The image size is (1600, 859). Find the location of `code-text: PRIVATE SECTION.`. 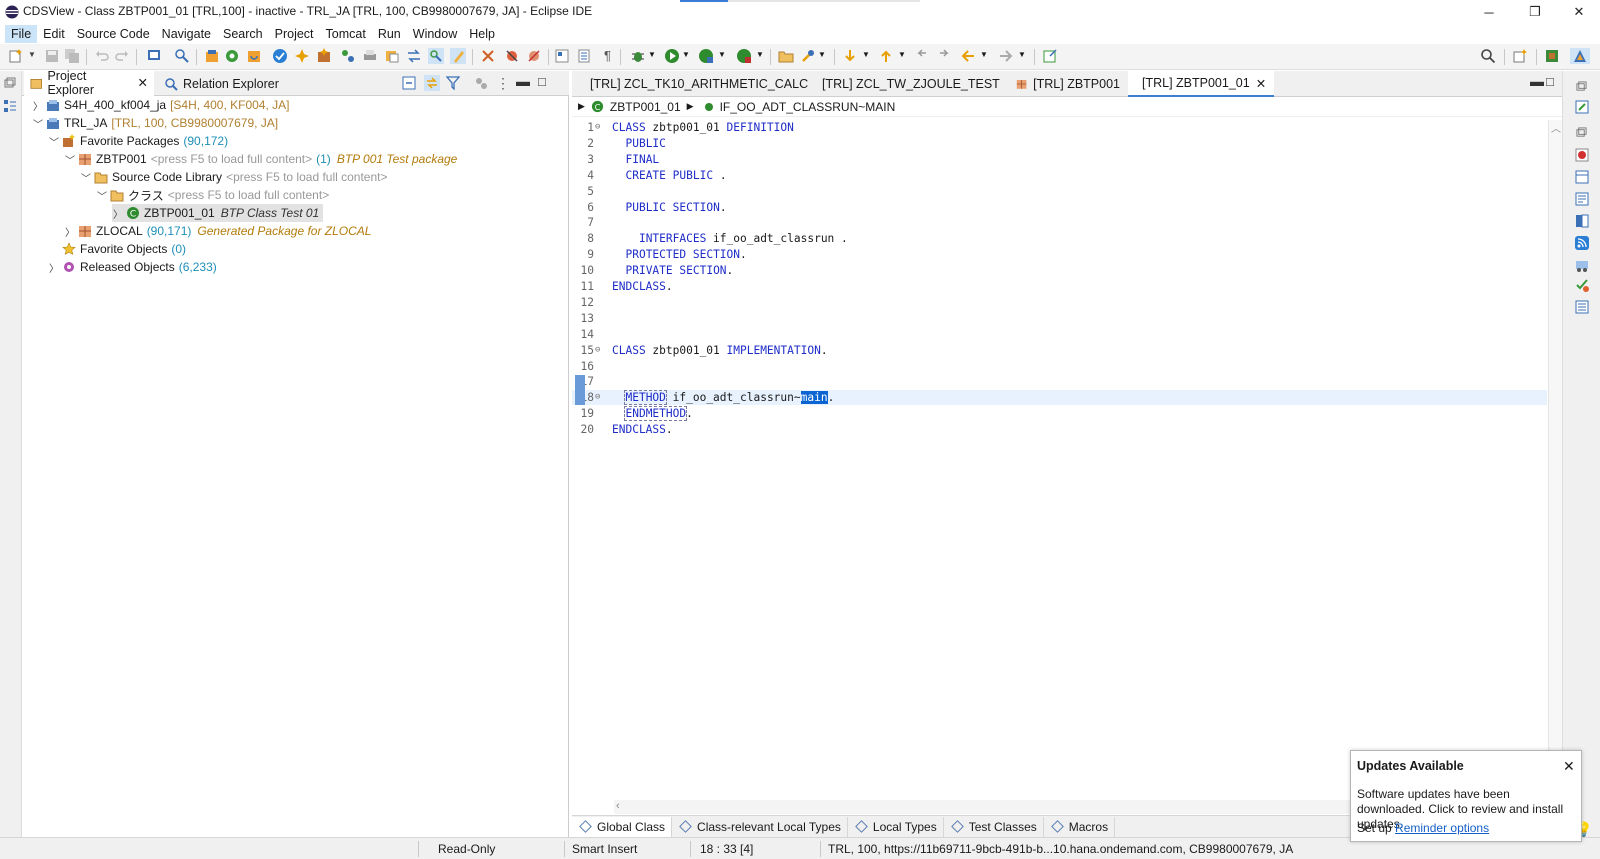

code-text: PRIVATE SECTION. is located at coordinates (672, 270).